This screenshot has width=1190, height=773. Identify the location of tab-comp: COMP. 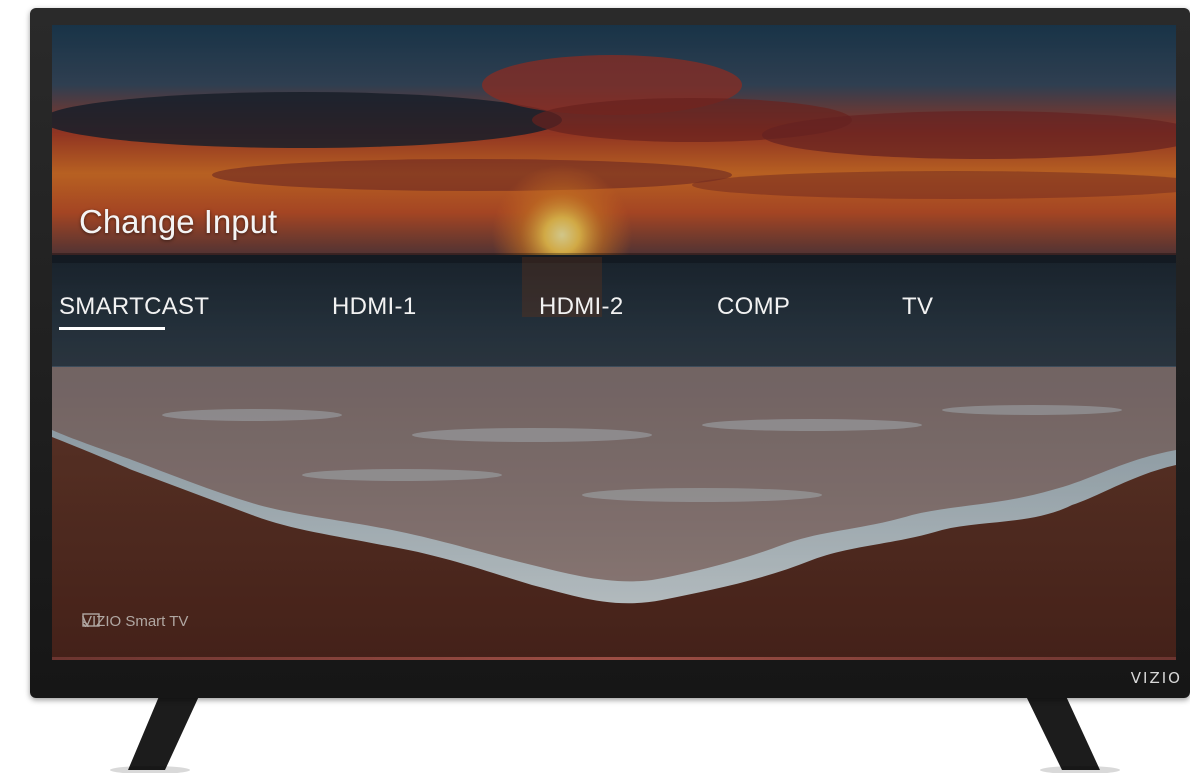
(753, 307).